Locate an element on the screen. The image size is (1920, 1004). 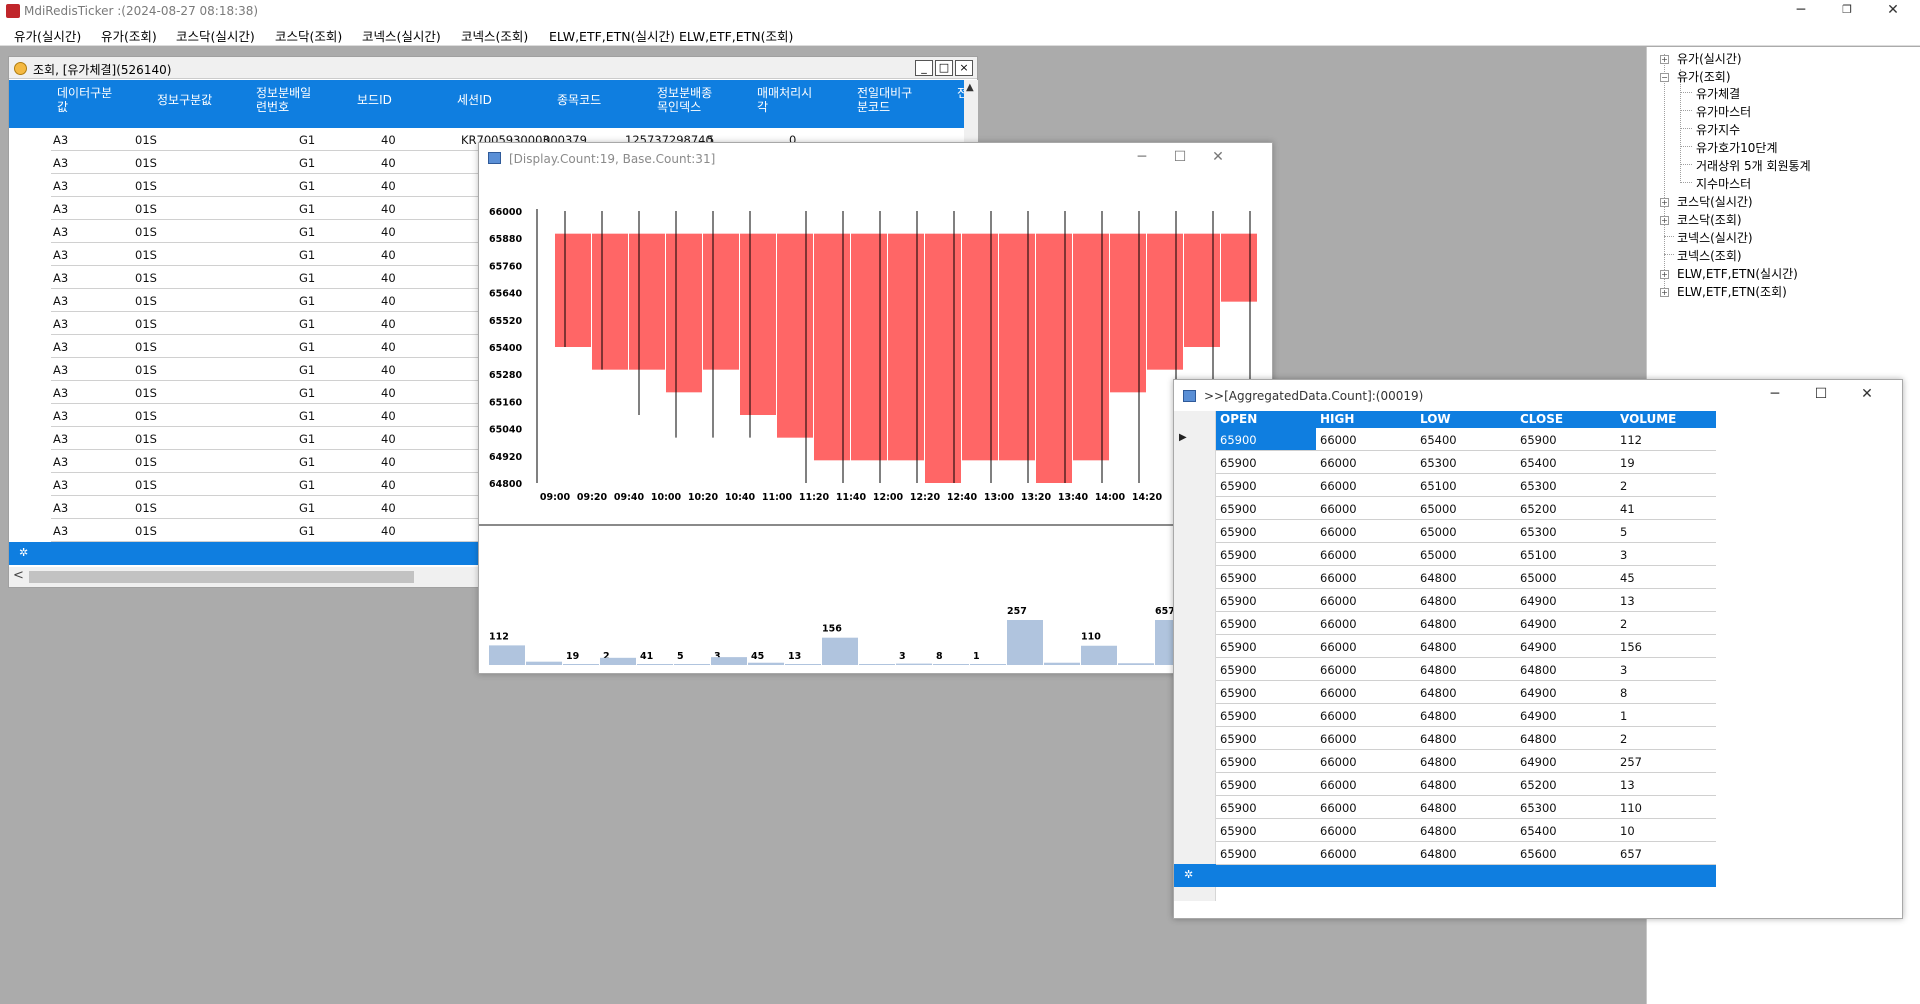
agg-row: 65900 66000 64800 64900 13 is located at coordinates (1466, 600).